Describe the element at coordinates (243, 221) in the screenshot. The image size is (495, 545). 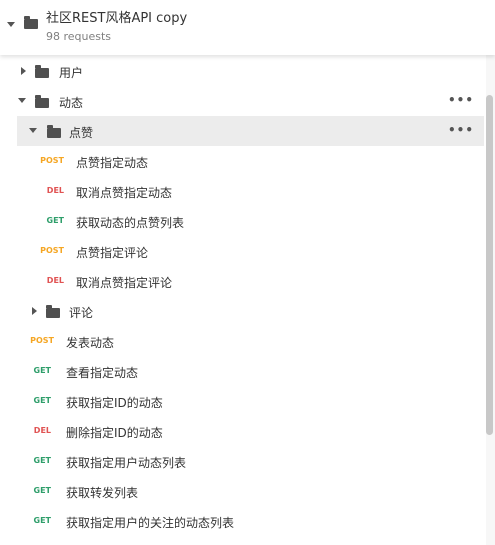
I see `request-row: GET 获取动态的点赞列表` at that location.